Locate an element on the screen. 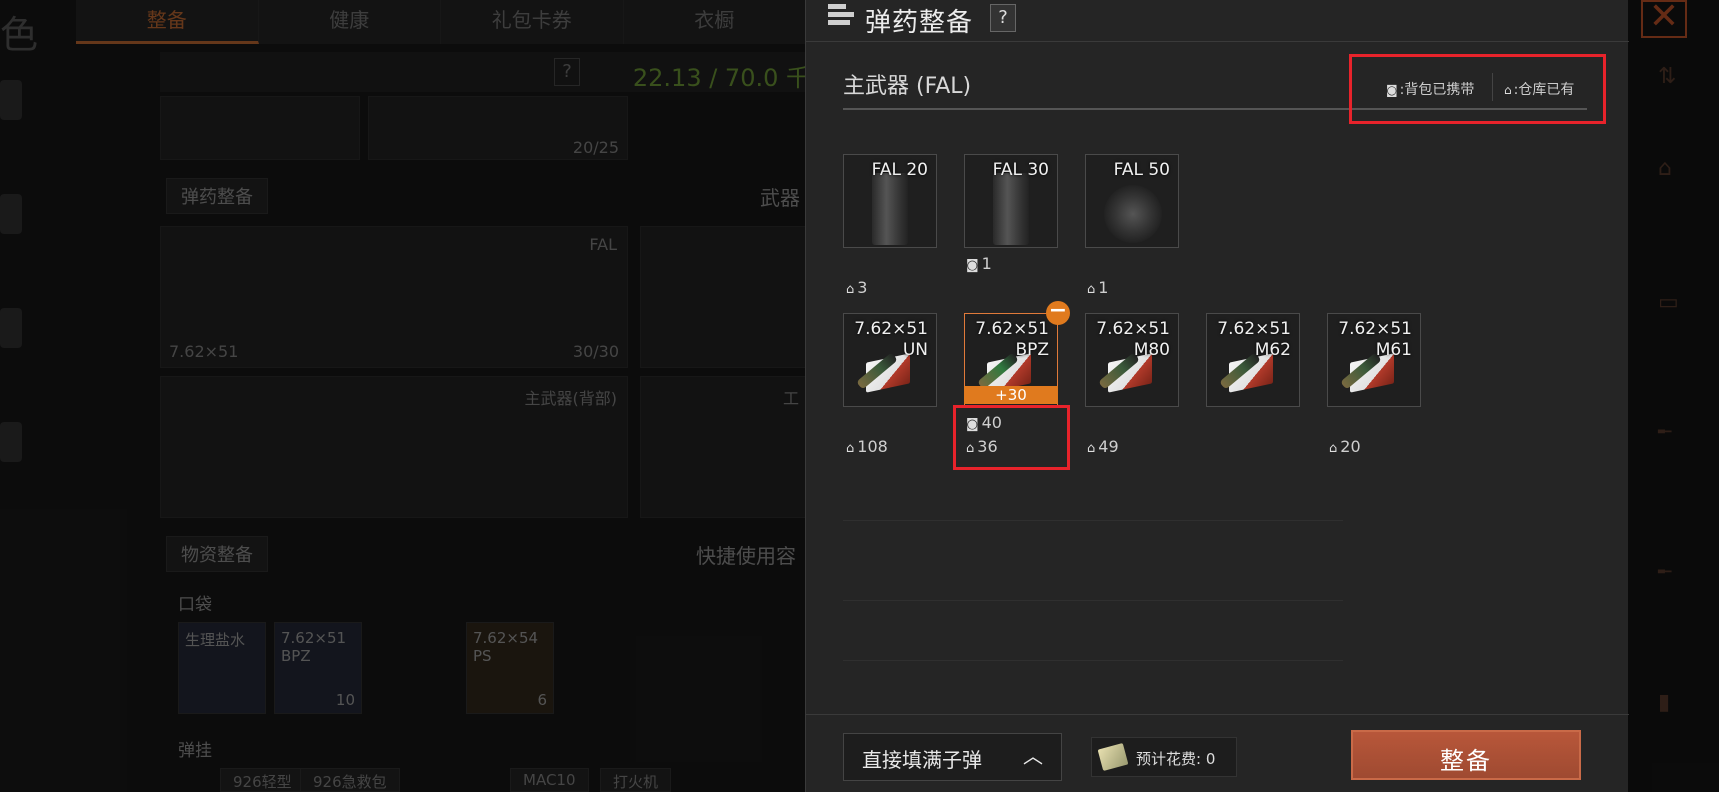 This screenshot has width=1719, height=792. weapon-name: FAL is located at coordinates (603, 244).